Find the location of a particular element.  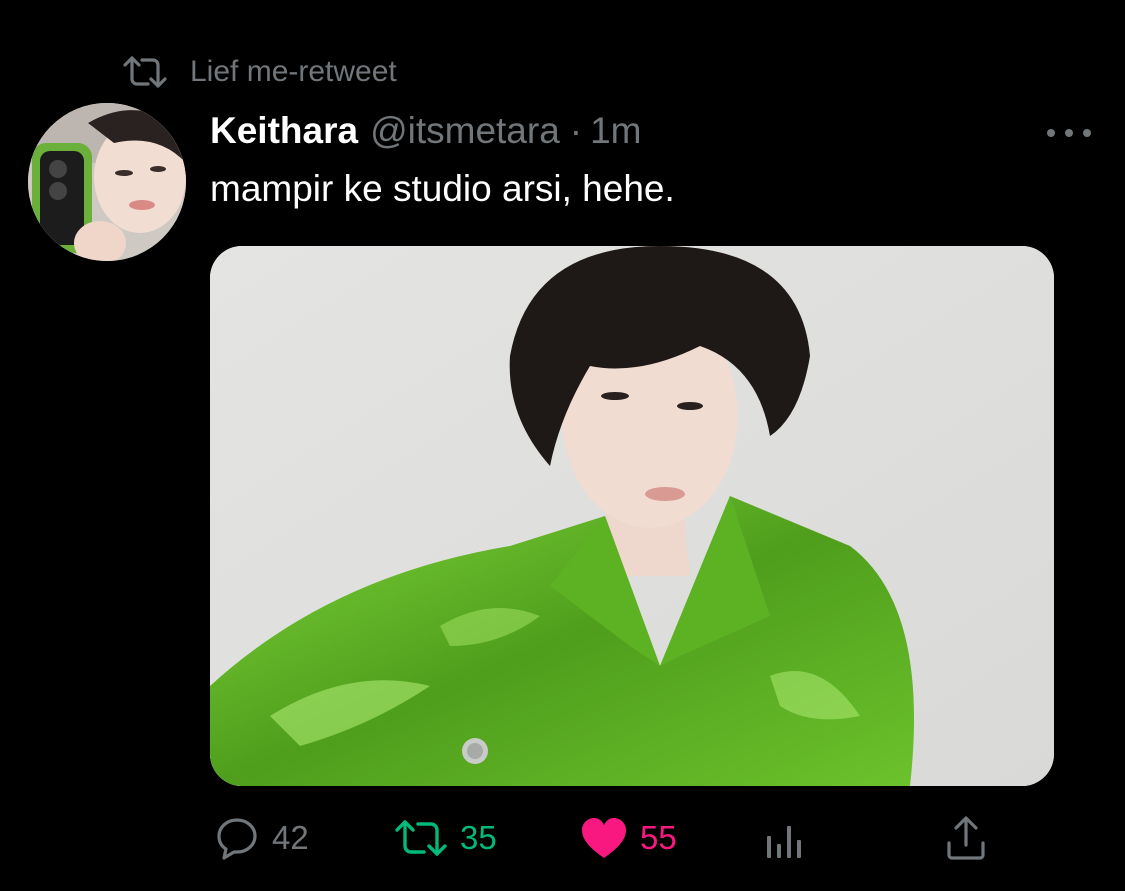

retweet-context: Lief me-retweet is located at coordinates (259, 72).